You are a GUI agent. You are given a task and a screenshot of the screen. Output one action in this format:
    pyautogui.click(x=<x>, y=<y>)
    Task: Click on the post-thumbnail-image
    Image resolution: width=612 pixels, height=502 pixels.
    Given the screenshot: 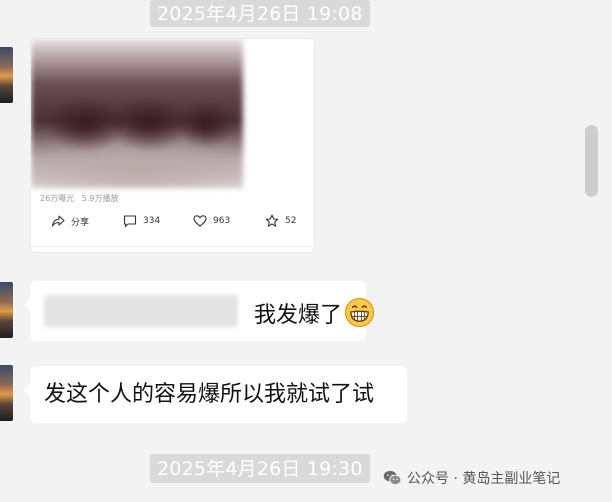 What is the action you would take?
    pyautogui.click(x=137, y=113)
    